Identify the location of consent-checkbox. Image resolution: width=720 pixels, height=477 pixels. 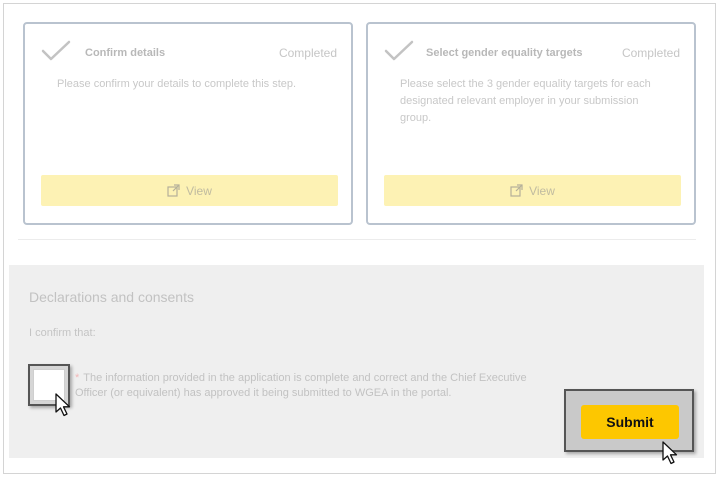
(49, 385).